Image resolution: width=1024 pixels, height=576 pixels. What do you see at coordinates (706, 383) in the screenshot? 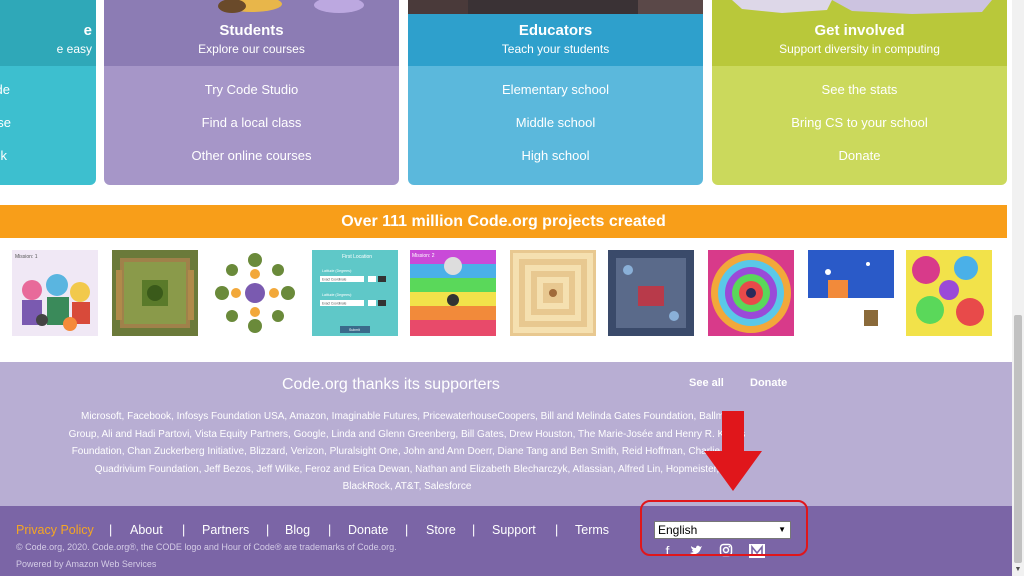
I see `see-all-link: See all` at bounding box center [706, 383].